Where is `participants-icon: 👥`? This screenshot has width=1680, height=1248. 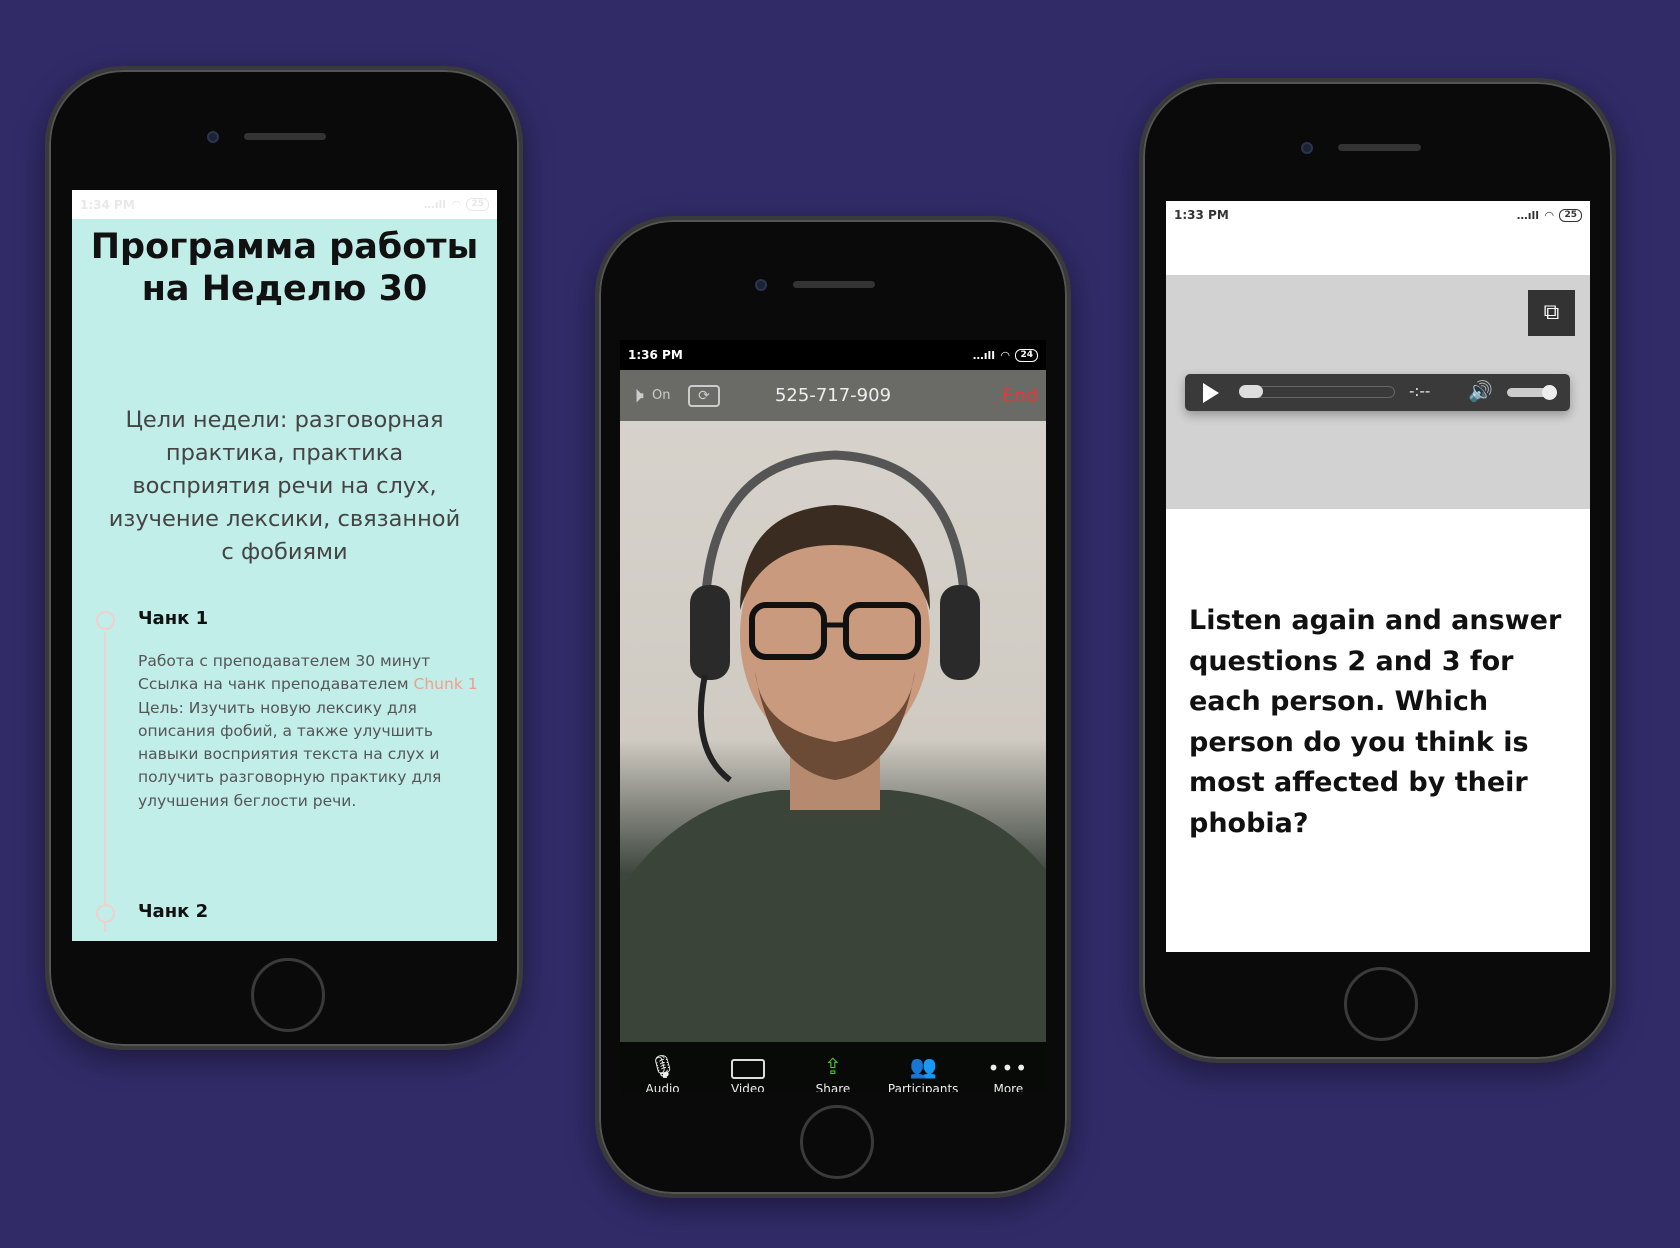
participants-icon: 👥 is located at coordinates (923, 1067).